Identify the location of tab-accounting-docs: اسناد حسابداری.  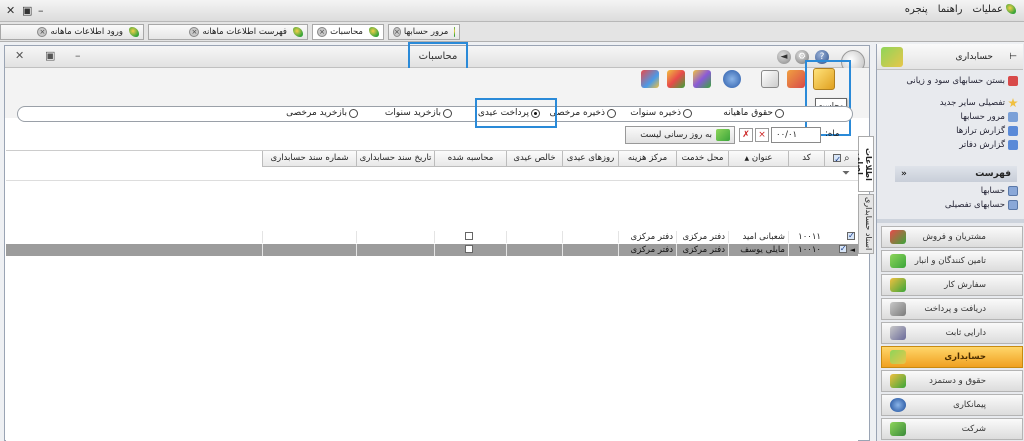
(866, 224).